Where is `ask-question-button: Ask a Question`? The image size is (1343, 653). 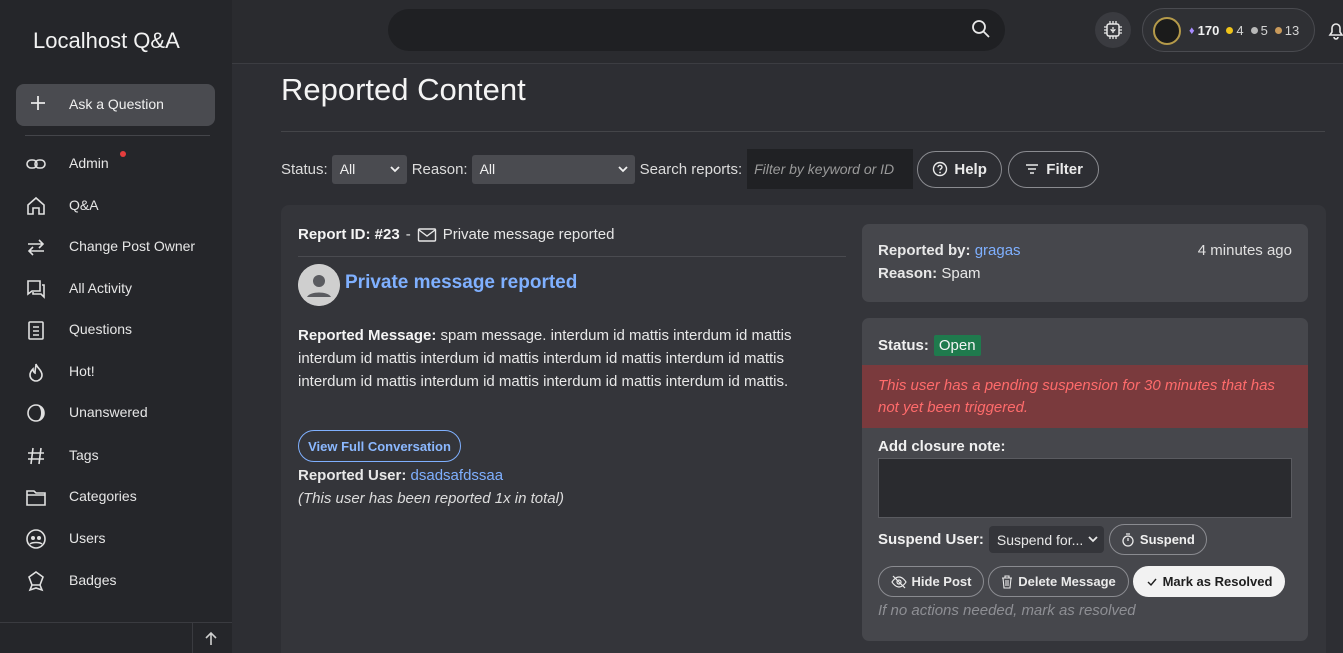 ask-question-button: Ask a Question is located at coordinates (115, 105).